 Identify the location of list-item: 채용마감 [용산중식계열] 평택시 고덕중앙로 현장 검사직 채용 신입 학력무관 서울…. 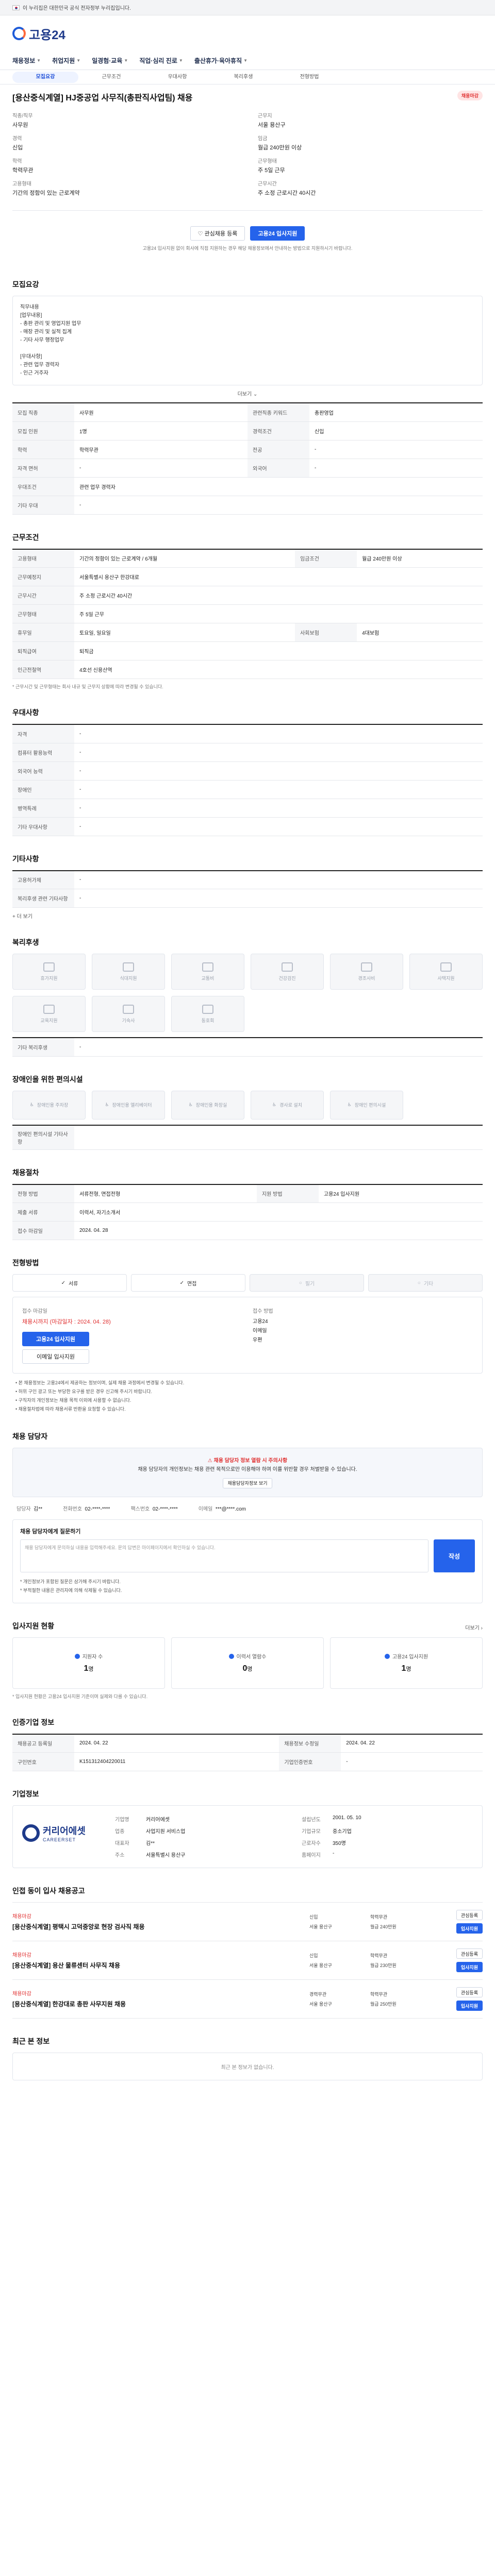
(247, 1921).